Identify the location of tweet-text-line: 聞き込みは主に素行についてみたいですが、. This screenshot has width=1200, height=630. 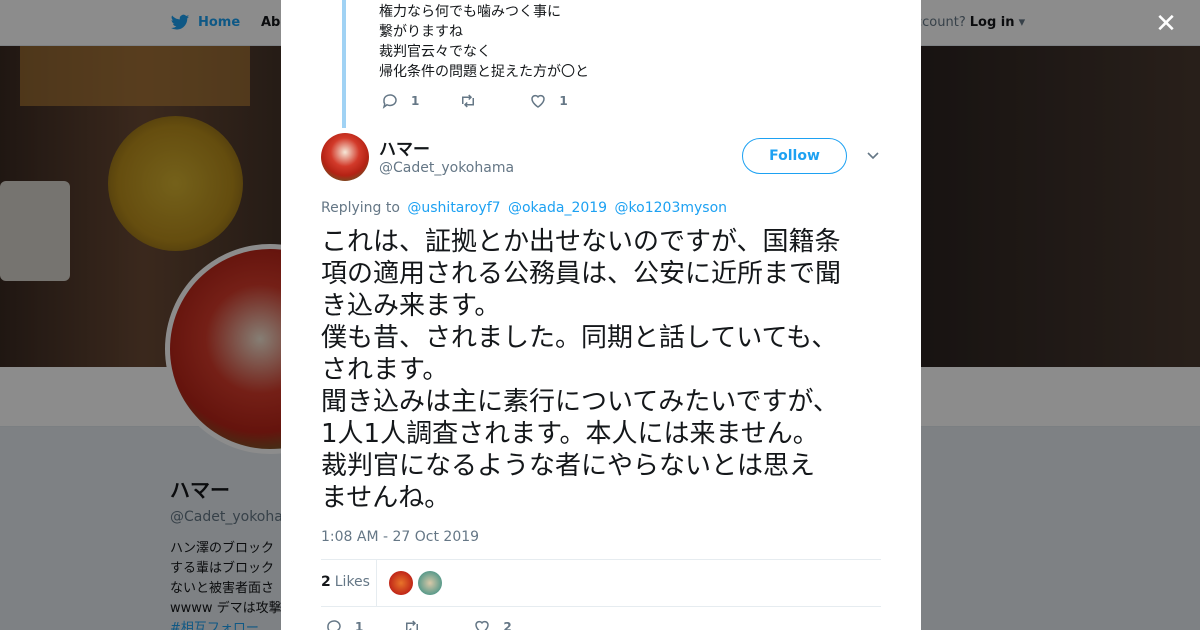
(580, 402).